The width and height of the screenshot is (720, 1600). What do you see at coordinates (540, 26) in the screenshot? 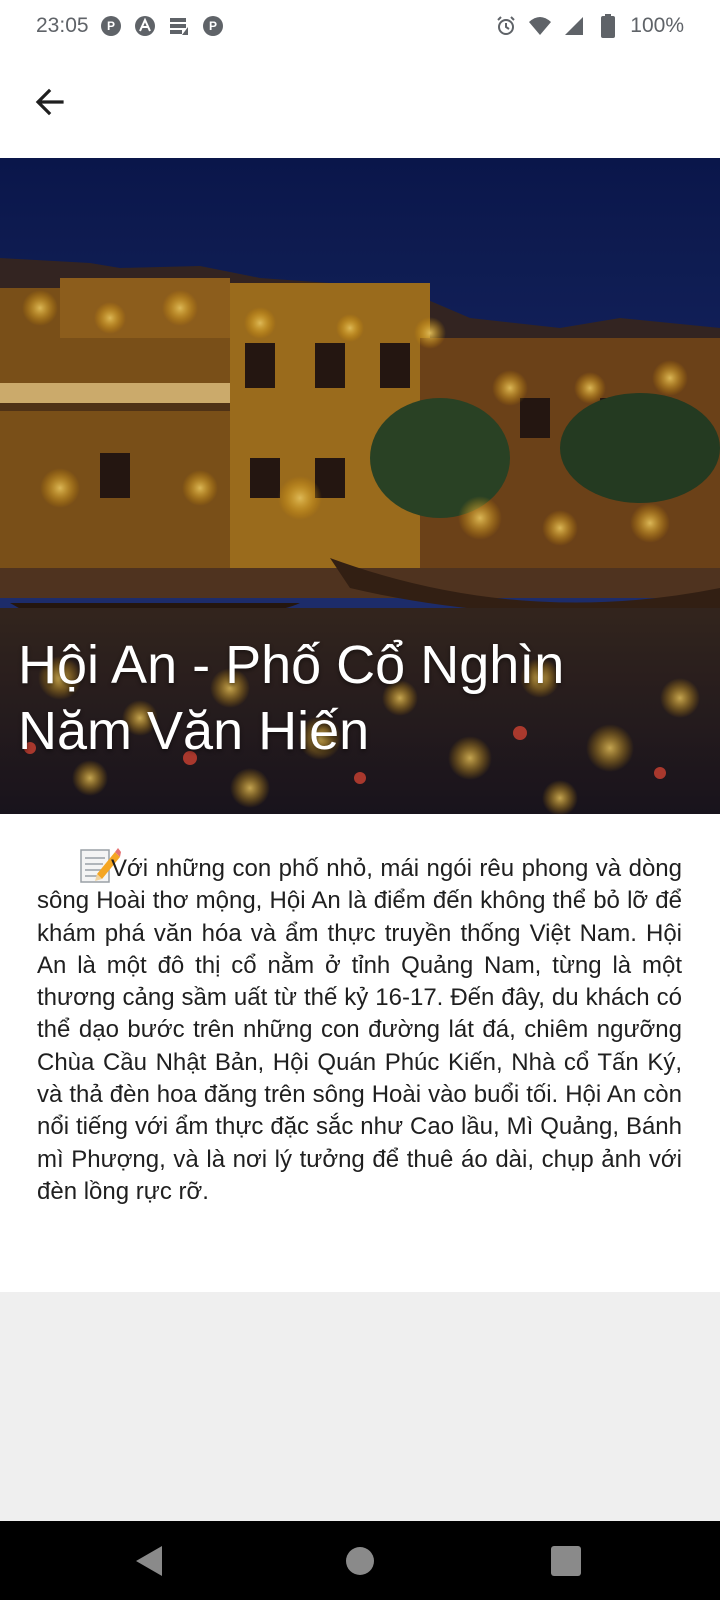
I see `wifi-icon` at bounding box center [540, 26].